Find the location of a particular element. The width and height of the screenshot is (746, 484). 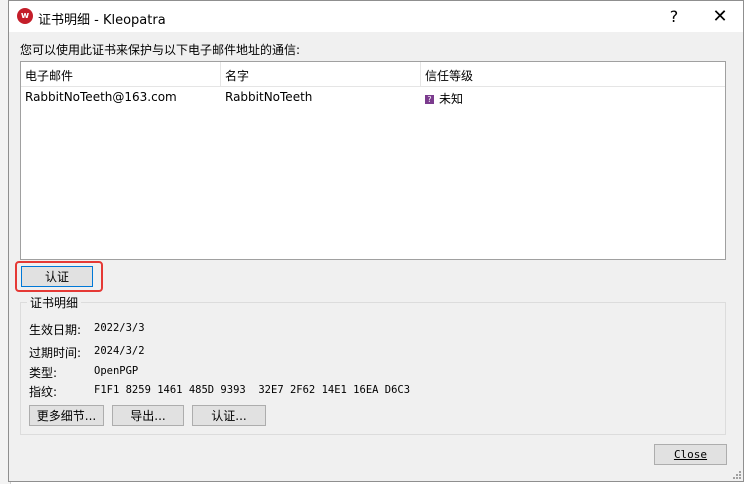

name-cell: RabbitNoTeeth is located at coordinates (269, 97).